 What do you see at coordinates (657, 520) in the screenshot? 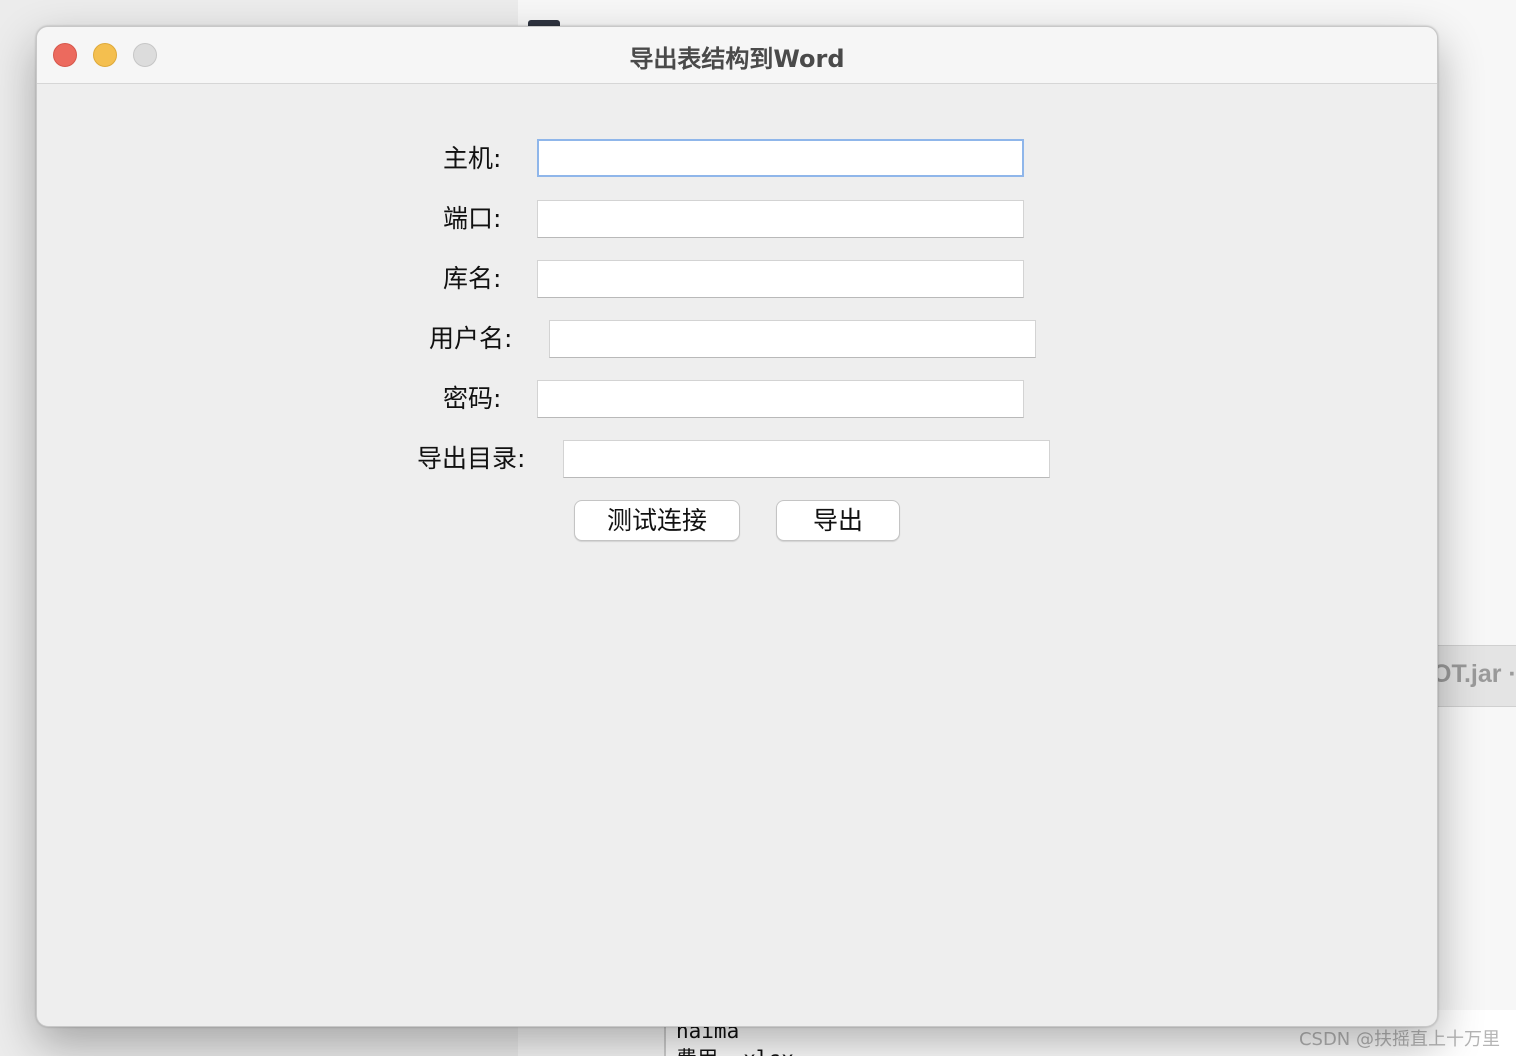
I see `test-connection-button: 测试连接` at bounding box center [657, 520].